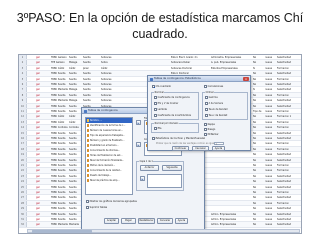 The width and height of the screenshot is (320, 240). Describe the element at coordinates (59, 116) in the screenshot. I see `table-cell: TRBC Cádiz` at that location.